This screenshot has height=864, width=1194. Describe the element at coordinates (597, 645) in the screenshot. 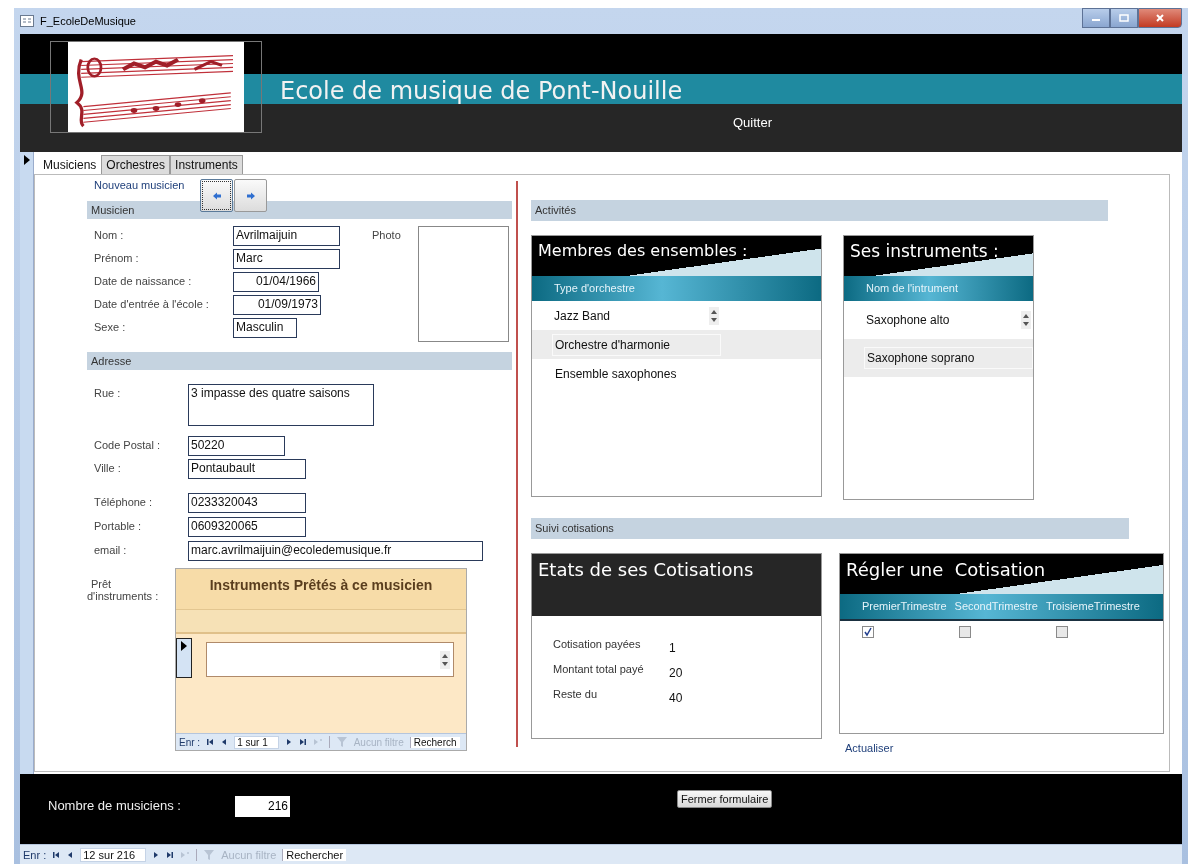

I see `field-label: Cotisation payées` at that location.